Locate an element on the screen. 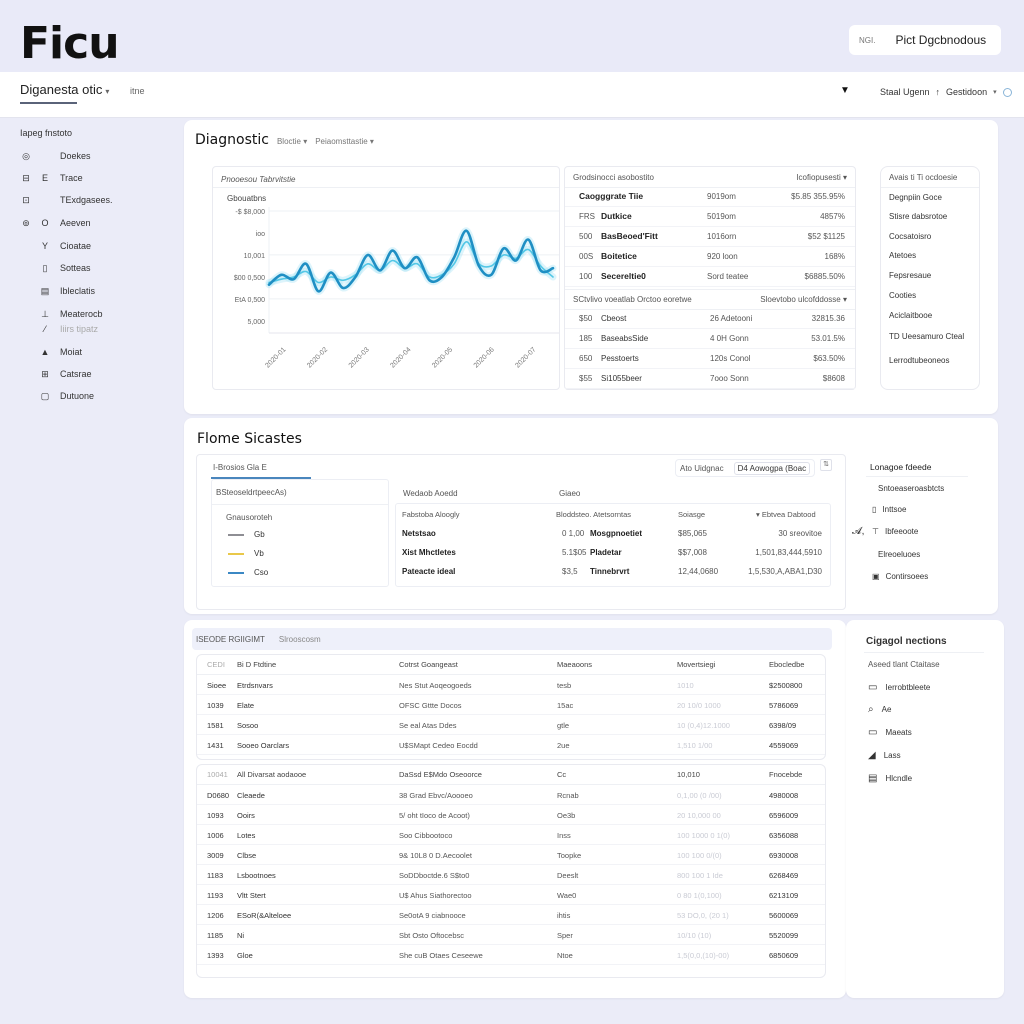 Image resolution: width=1024 pixels, height=1024 pixels. flow-side-item: 𝓐, ⊤ Ibfeeoote is located at coordinates (885, 531).